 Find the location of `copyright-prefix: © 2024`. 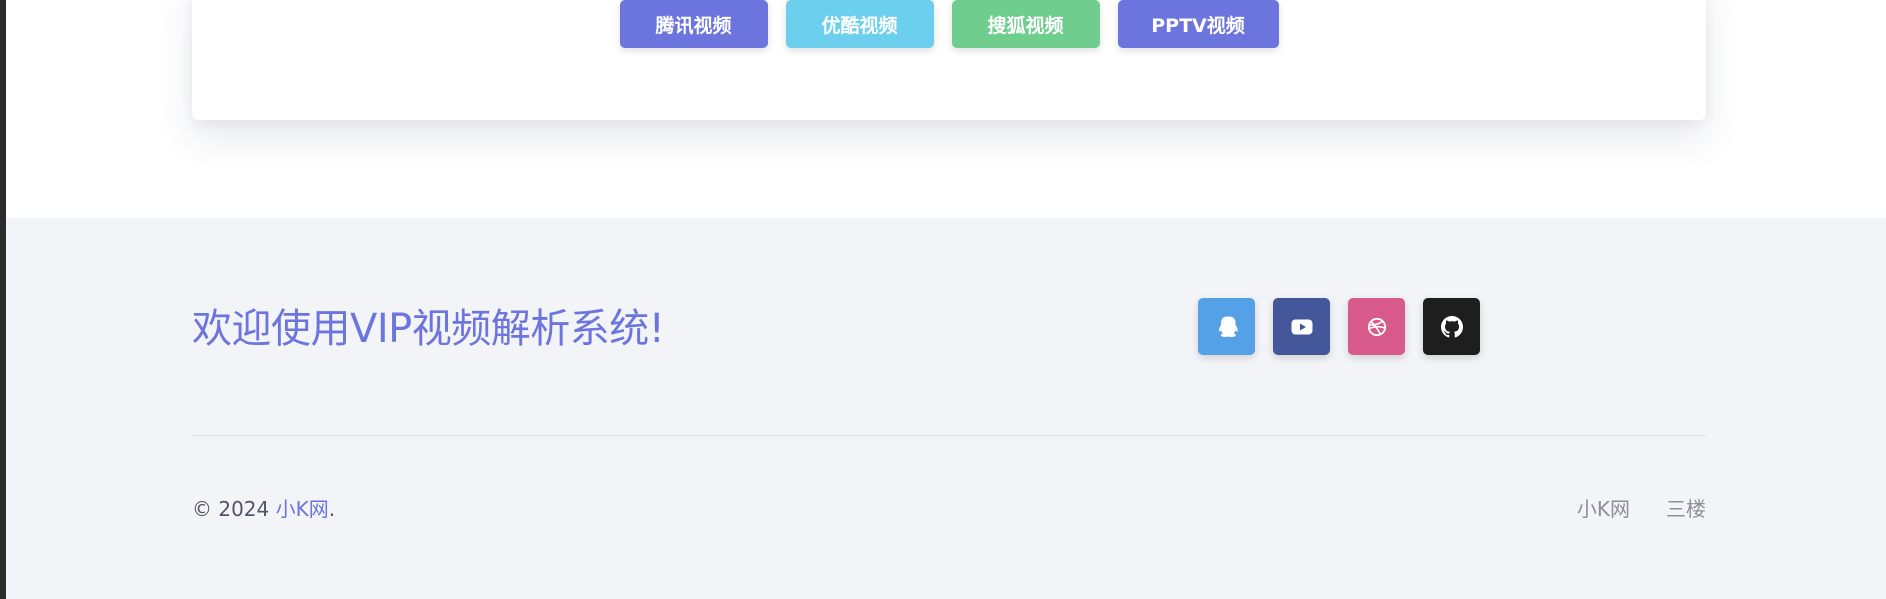

copyright-prefix: © 2024 is located at coordinates (234, 509).